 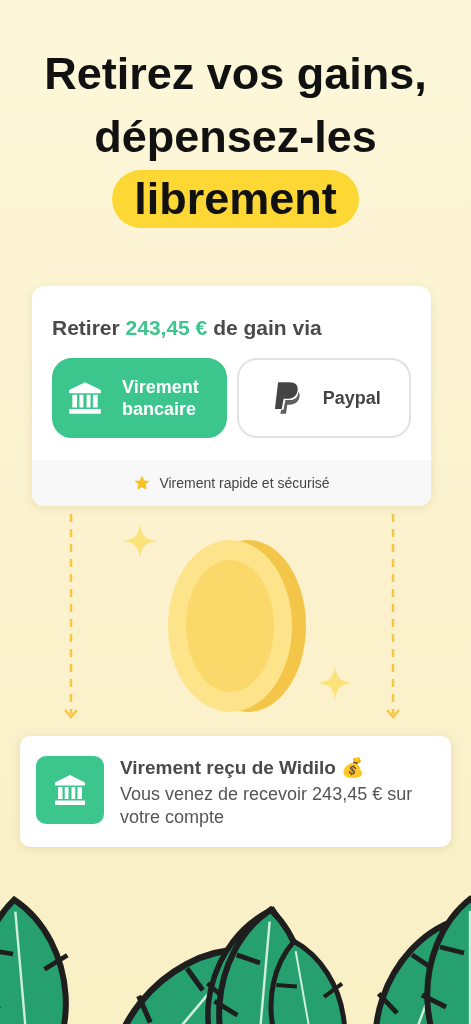 I want to click on headline: dépensez-les, so click(x=235, y=137).